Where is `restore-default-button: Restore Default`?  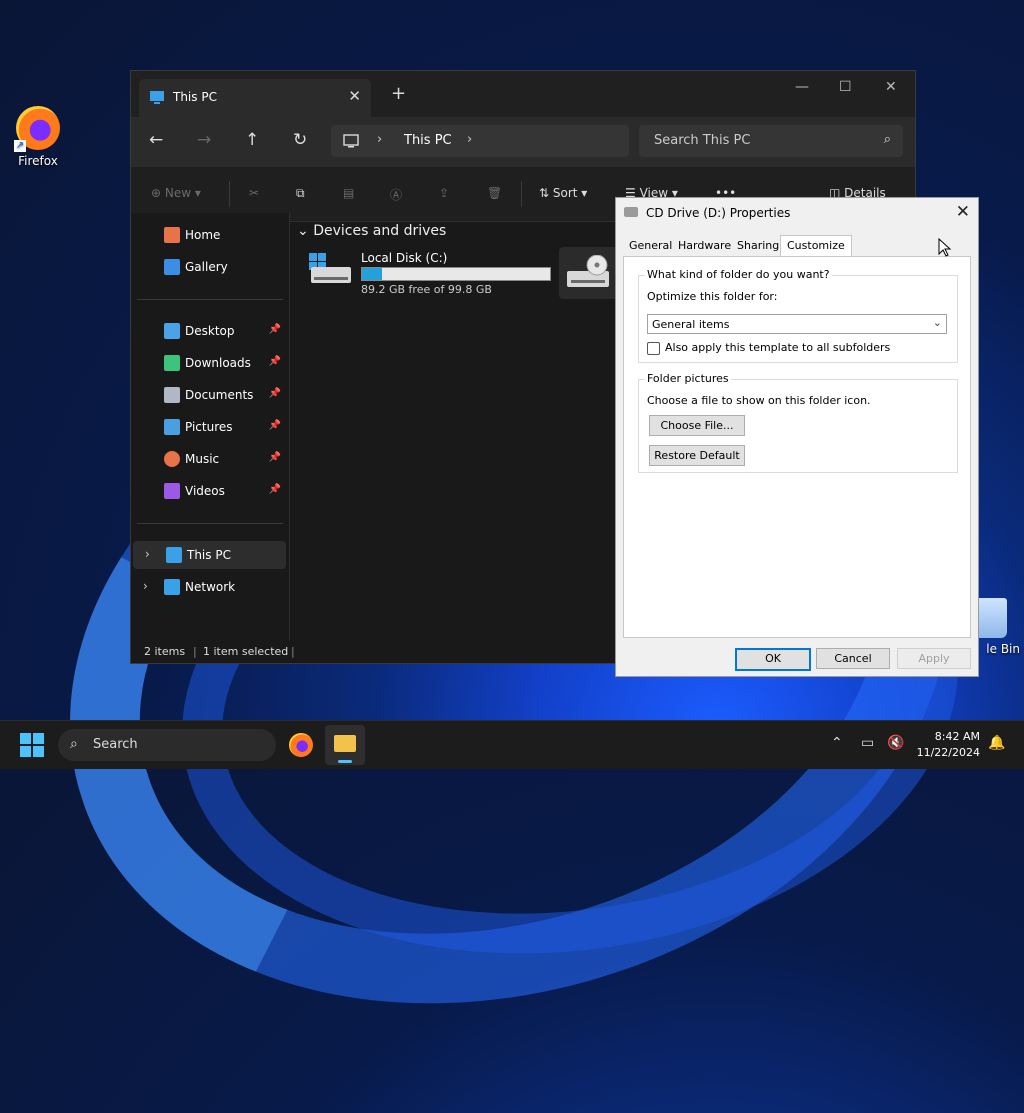
restore-default-button: Restore Default is located at coordinates (697, 455).